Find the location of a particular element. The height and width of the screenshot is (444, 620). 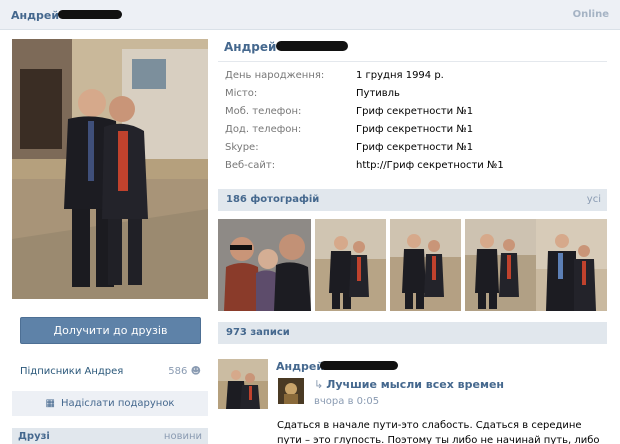

photos-section-header: 186 фотографій усі is located at coordinates (412, 200).